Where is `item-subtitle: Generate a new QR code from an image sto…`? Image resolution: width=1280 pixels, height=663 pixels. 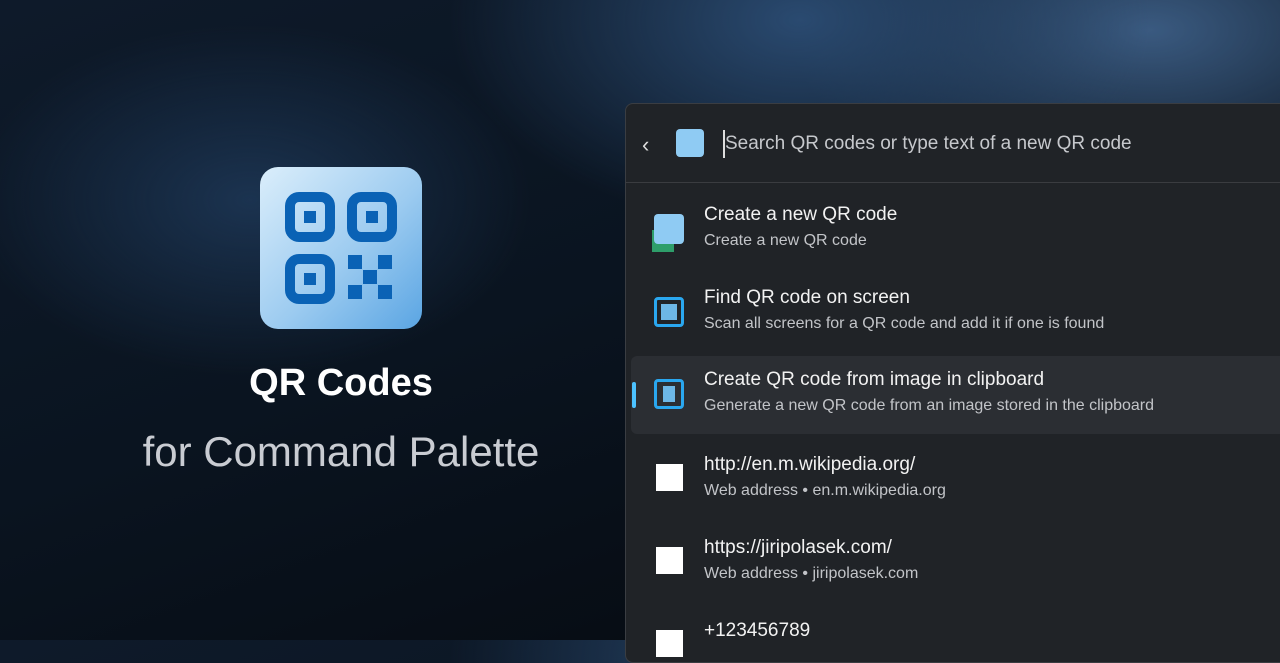 item-subtitle: Generate a new QR code from an image sto… is located at coordinates (929, 405).